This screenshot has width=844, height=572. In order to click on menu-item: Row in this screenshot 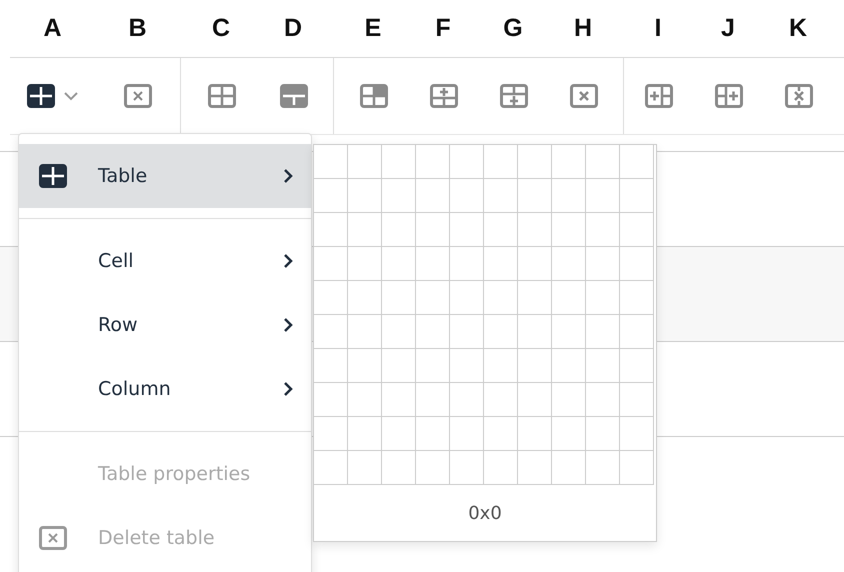, I will do `click(165, 325)`.